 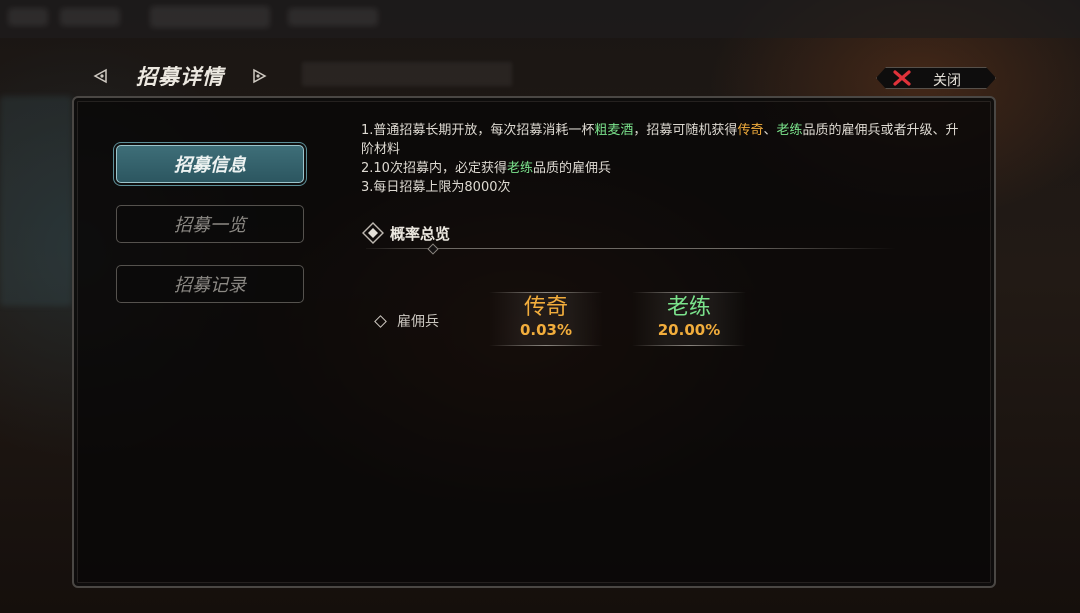 What do you see at coordinates (750, 130) in the screenshot?
I see `rarity-legendary: 传奇` at bounding box center [750, 130].